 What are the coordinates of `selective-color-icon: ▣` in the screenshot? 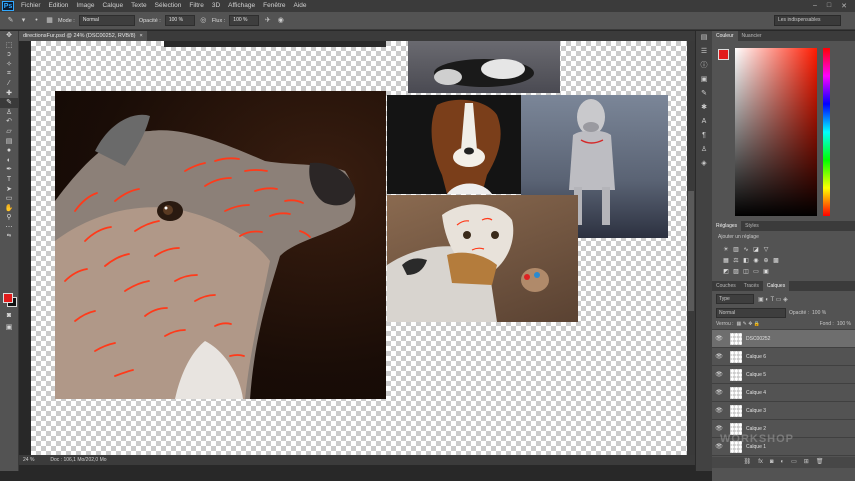 It's located at (766, 272).